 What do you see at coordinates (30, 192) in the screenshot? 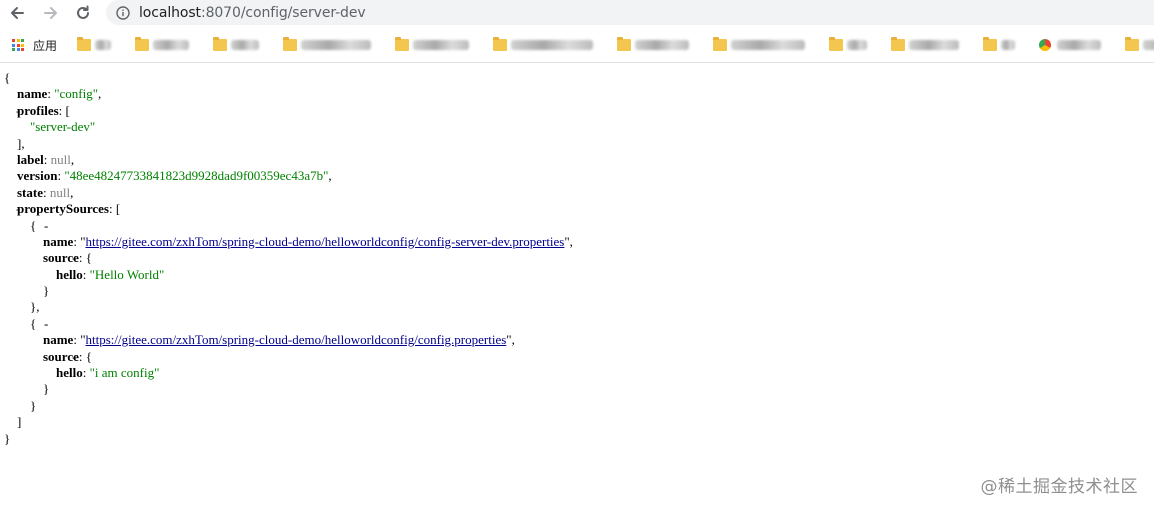
I see `json-key: state` at bounding box center [30, 192].